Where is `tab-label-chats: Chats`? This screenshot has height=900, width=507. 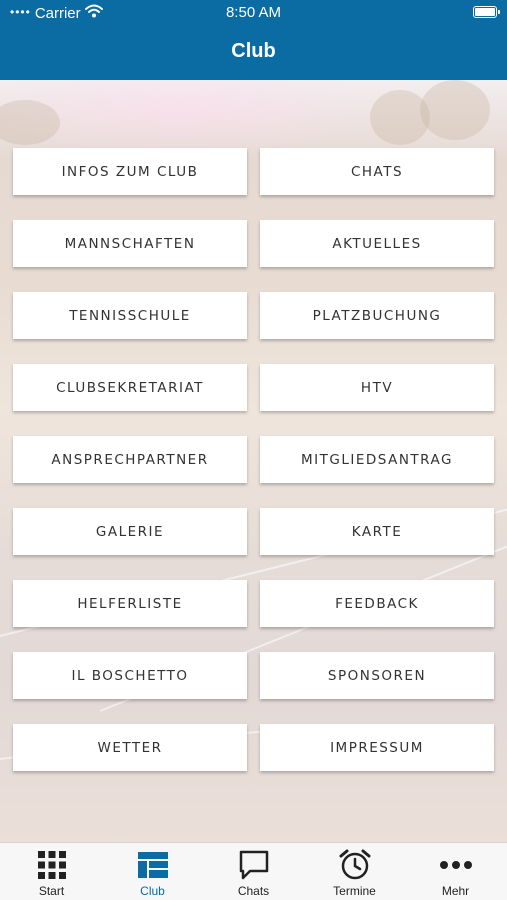
tab-label-chats: Chats is located at coordinates (253, 891).